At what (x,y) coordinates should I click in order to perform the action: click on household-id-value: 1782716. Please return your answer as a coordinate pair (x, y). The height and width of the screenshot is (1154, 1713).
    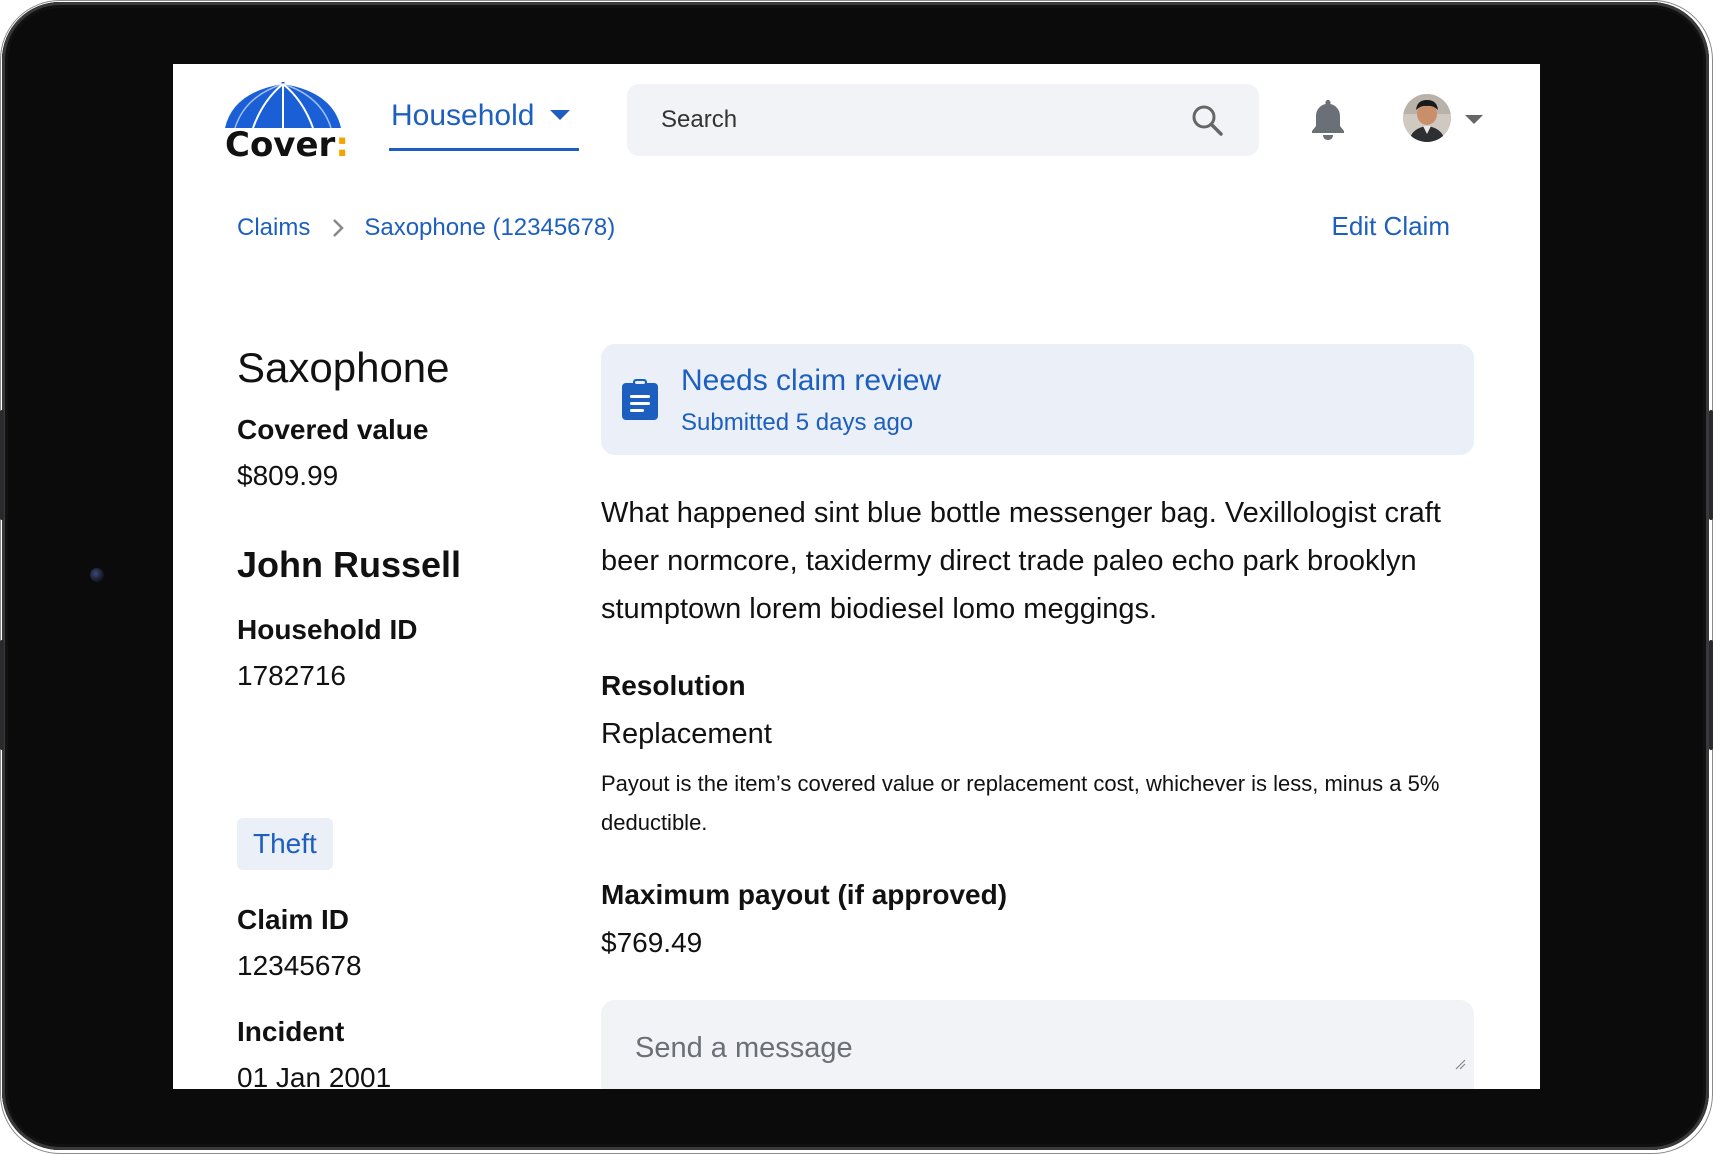
    Looking at the image, I should click on (292, 675).